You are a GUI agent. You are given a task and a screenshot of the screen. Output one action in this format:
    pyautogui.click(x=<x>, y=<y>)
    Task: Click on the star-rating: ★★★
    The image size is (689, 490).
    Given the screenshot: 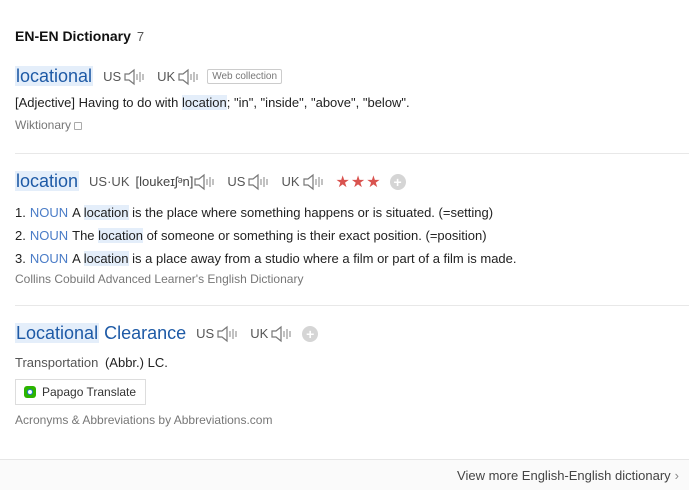 What is the action you would take?
    pyautogui.click(x=358, y=182)
    